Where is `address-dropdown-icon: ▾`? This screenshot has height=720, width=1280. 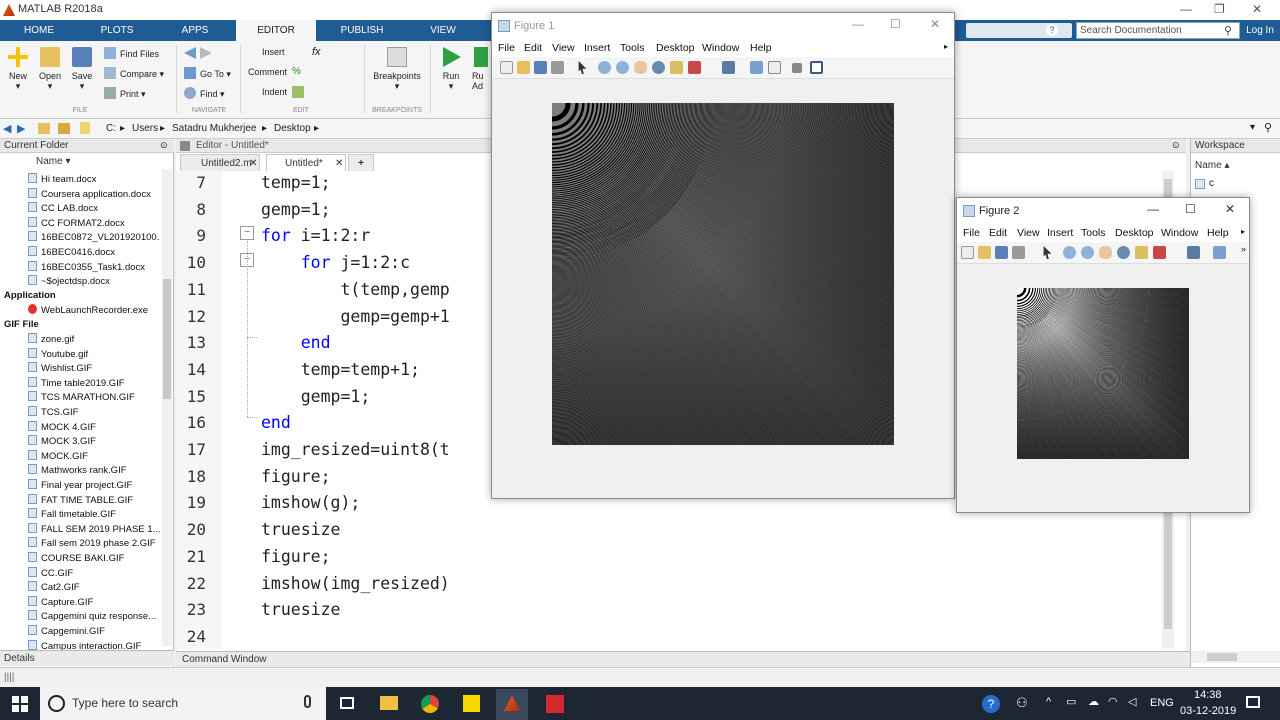 address-dropdown-icon: ▾ is located at coordinates (1252, 127).